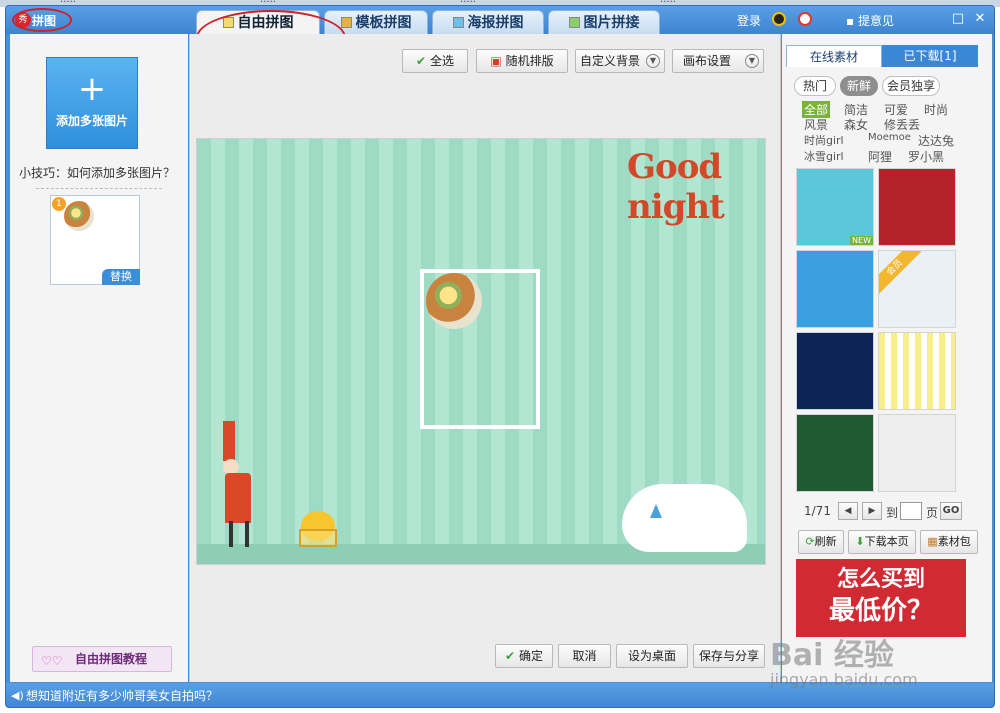  What do you see at coordinates (932, 513) in the screenshot?
I see `page-unit-label: 页` at bounding box center [932, 513].